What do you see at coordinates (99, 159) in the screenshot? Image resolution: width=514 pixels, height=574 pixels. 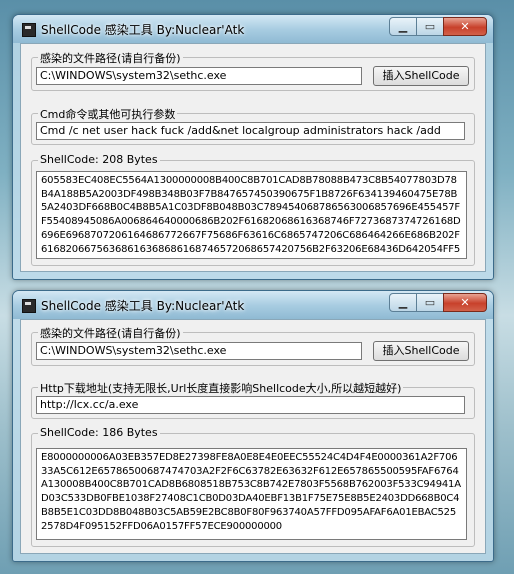 I see `shellcode-size-label: ShellCode: 208 Bytes` at bounding box center [99, 159].